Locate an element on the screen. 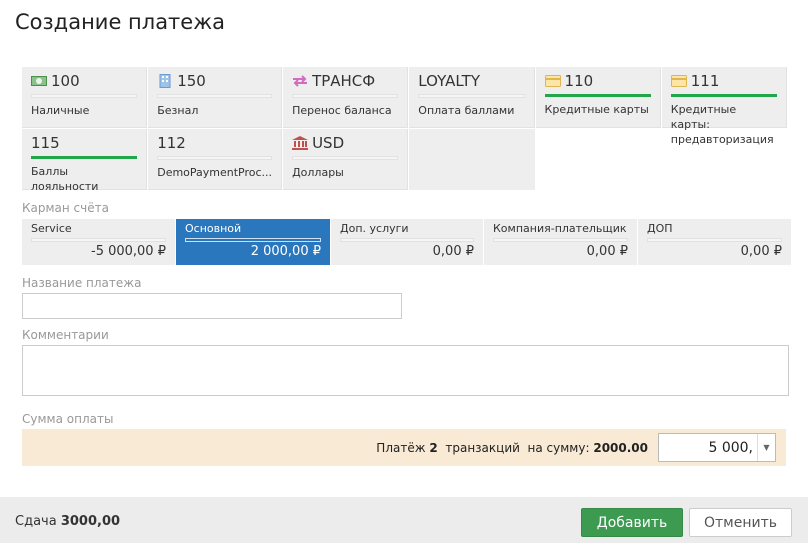 This screenshot has width=808, height=543. pocket-name: Компания-плательщик is located at coordinates (560, 228).